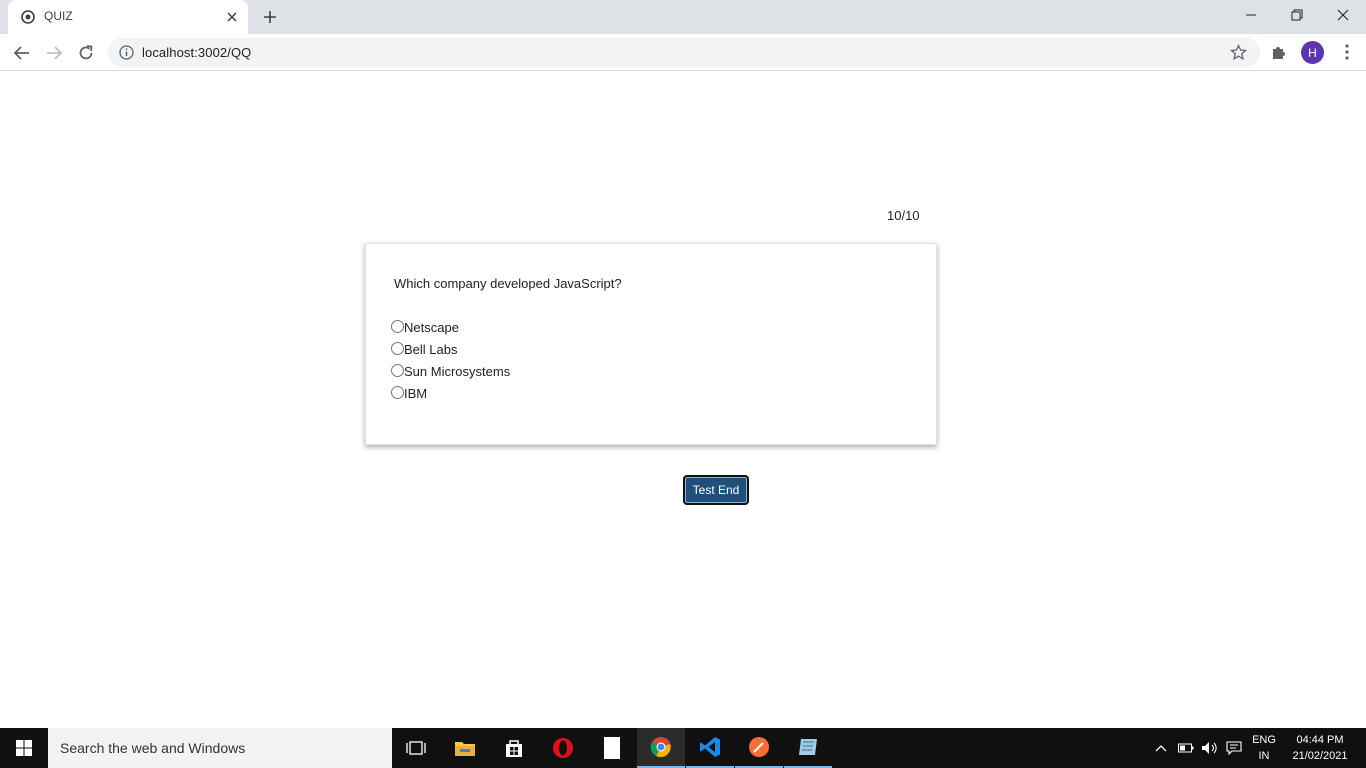 This screenshot has height=768, width=1366. What do you see at coordinates (431, 327) in the screenshot?
I see `option-label: Netscape` at bounding box center [431, 327].